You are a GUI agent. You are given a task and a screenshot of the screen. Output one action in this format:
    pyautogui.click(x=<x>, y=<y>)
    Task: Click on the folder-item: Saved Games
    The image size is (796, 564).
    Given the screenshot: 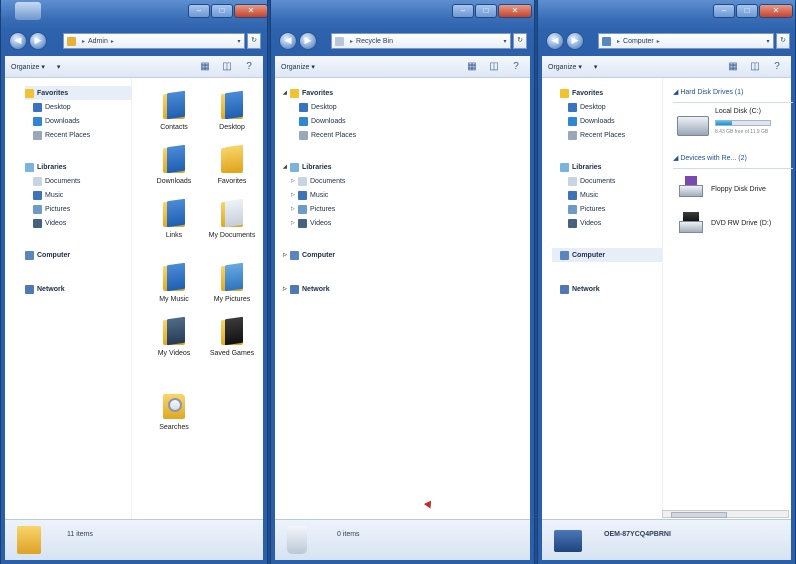 What is the action you would take?
    pyautogui.click(x=232, y=337)
    